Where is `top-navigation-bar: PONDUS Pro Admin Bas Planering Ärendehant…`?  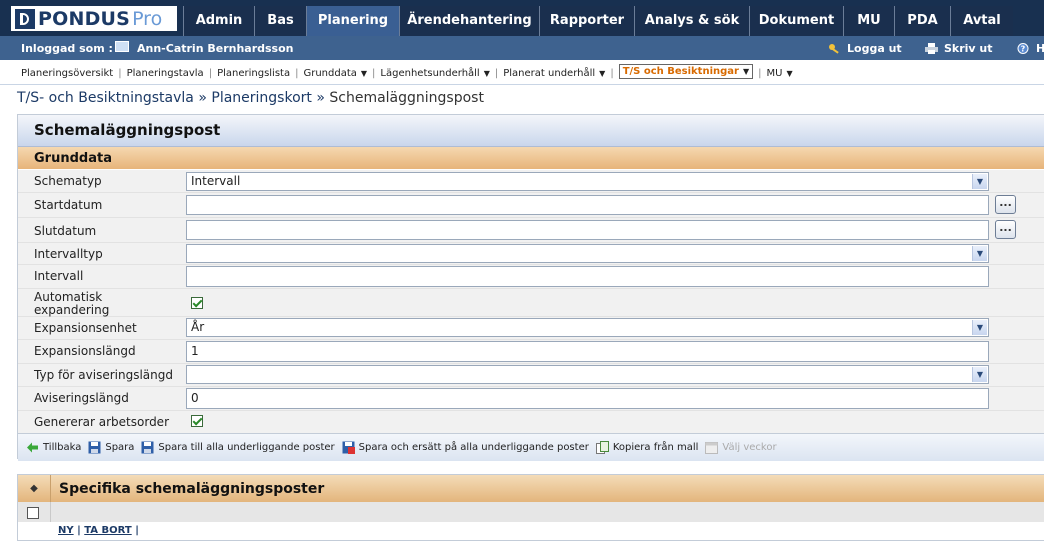 top-navigation-bar: PONDUS Pro Admin Bas Planering Ärendehant… is located at coordinates (522, 18).